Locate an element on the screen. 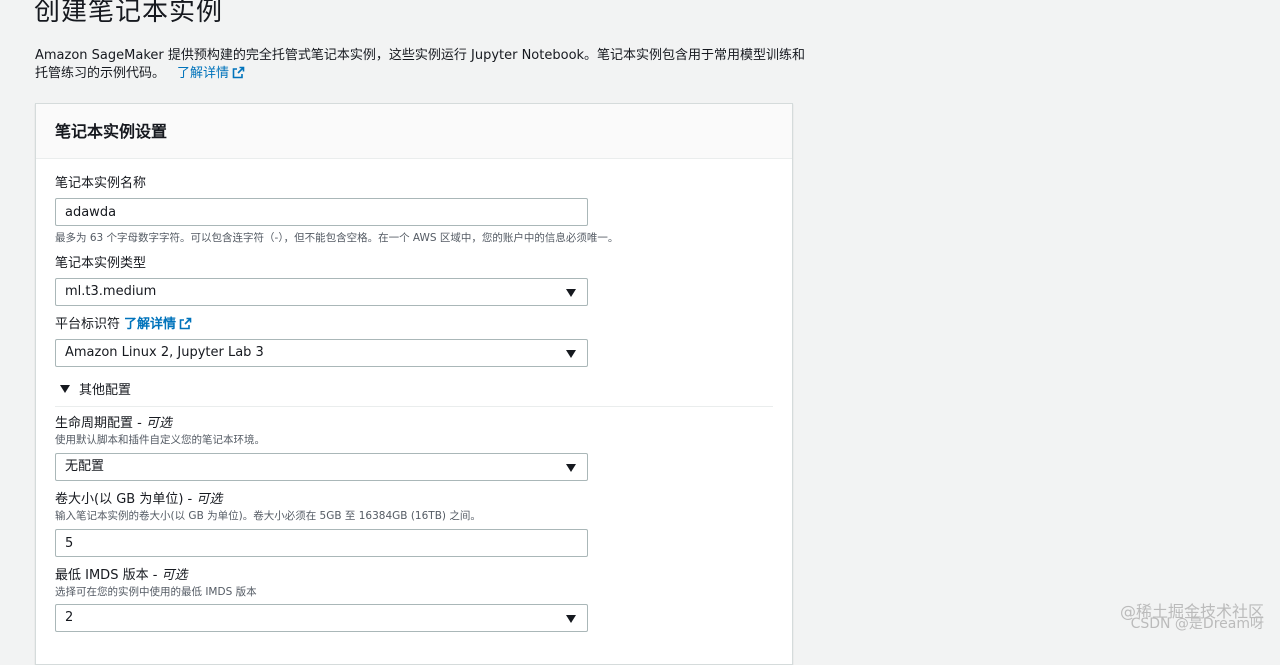  page-title: 创建笔记本实例 is located at coordinates (129, 13).